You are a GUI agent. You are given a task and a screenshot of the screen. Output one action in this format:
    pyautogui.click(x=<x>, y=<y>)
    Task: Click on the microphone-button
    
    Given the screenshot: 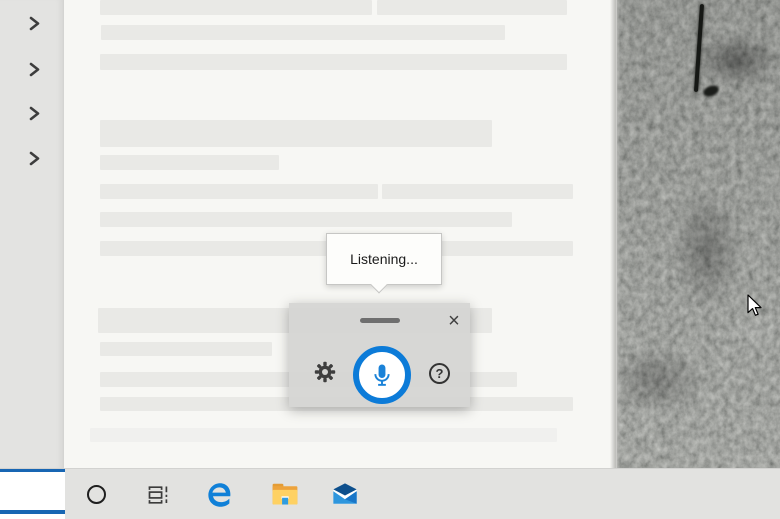 What is the action you would take?
    pyautogui.click(x=382, y=375)
    